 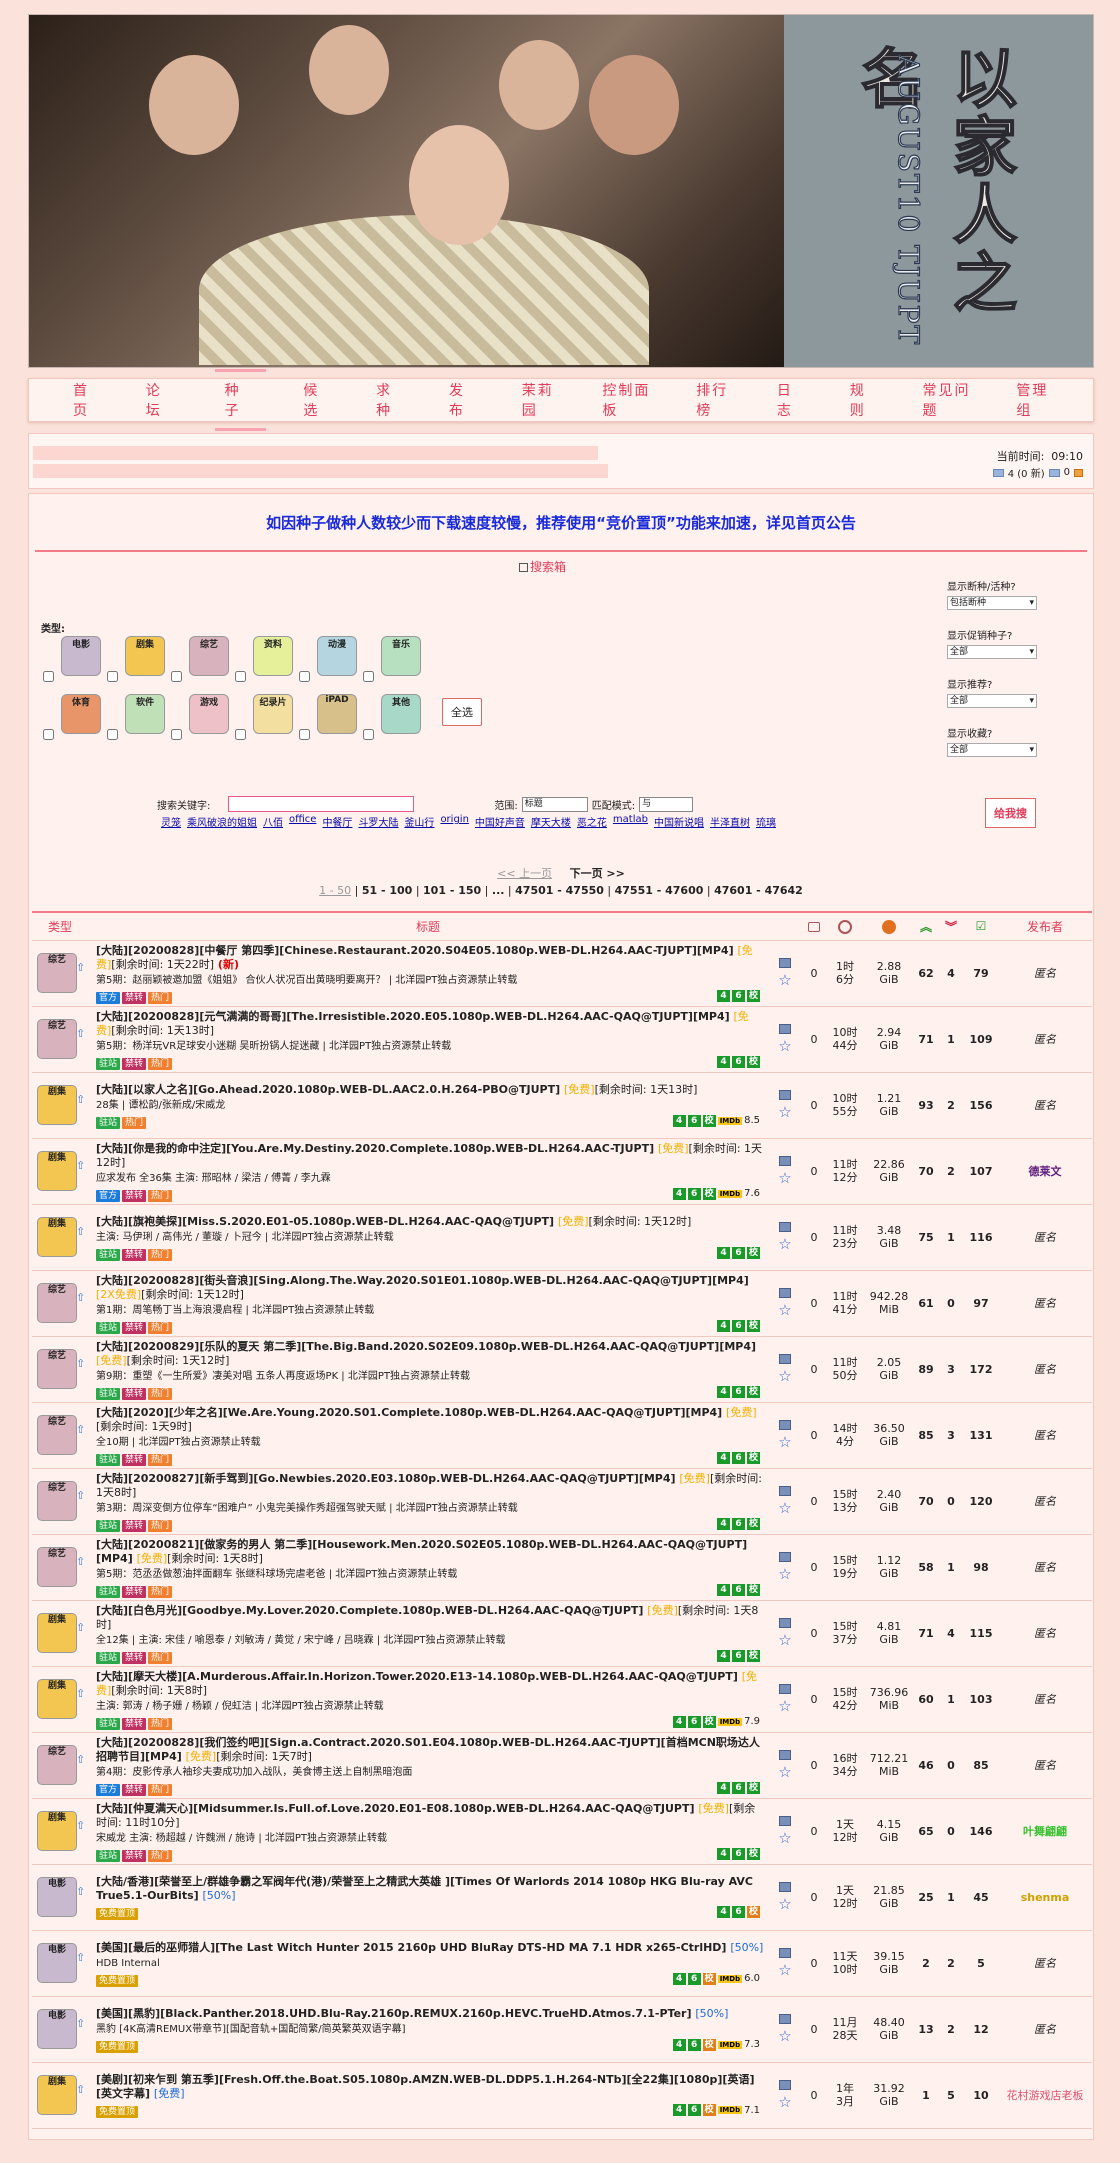 I want to click on comment-icon, so click(x=814, y=926).